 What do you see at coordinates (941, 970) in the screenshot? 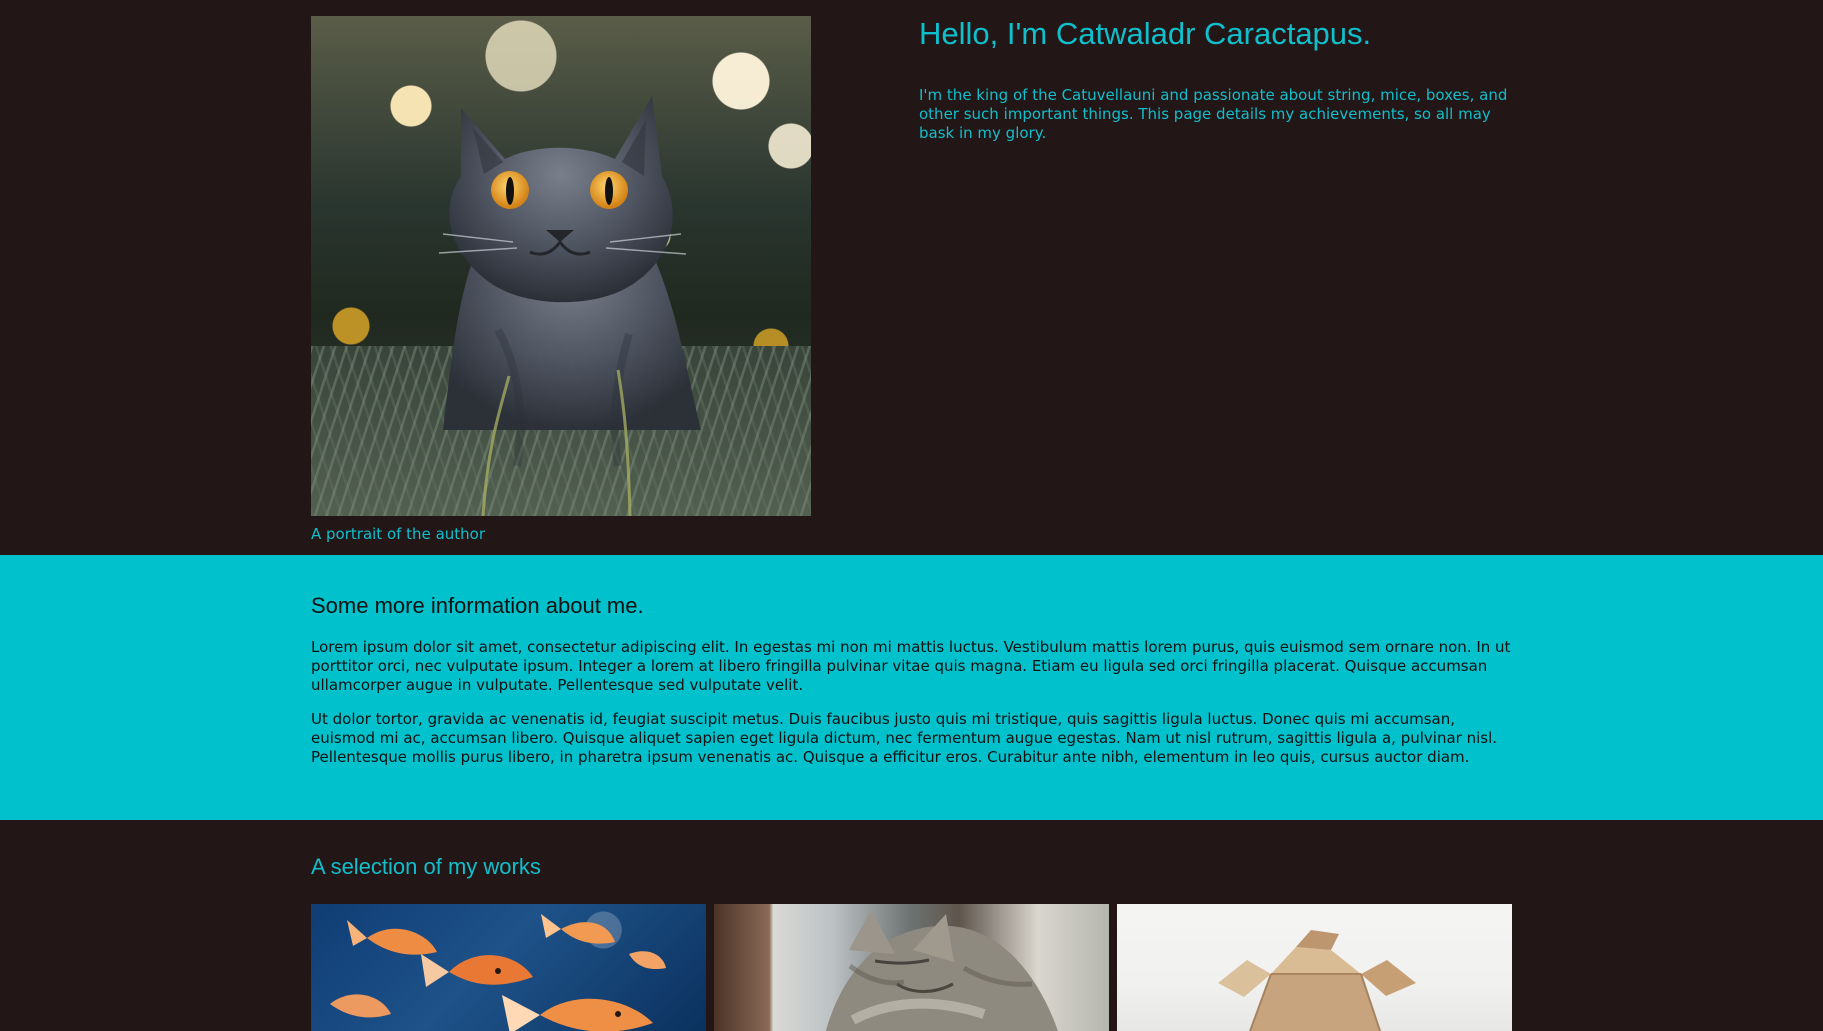
I see `sleeping-cat-image` at bounding box center [941, 970].